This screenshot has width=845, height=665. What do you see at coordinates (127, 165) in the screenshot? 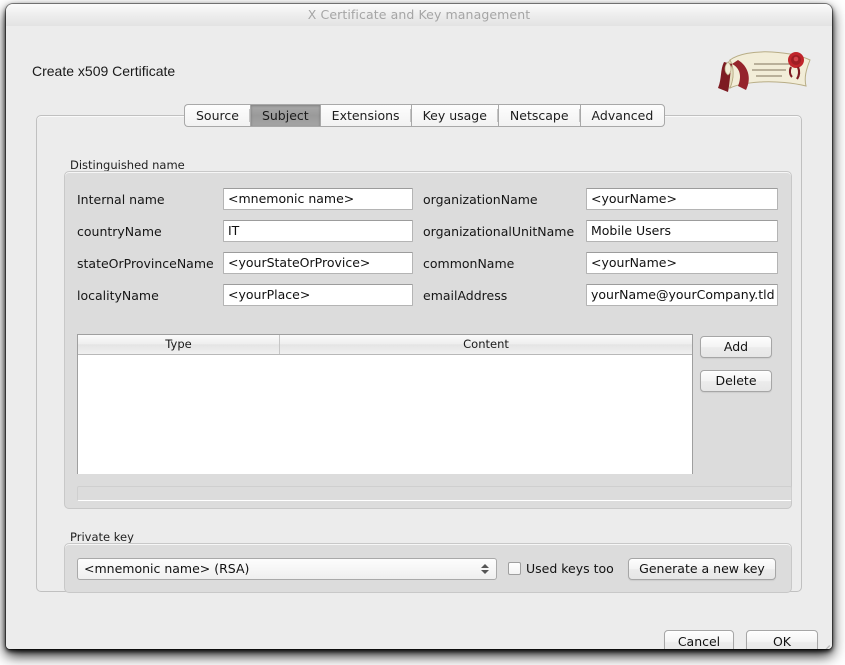
I see `distinguished-name-group-title: Distinguished name` at bounding box center [127, 165].